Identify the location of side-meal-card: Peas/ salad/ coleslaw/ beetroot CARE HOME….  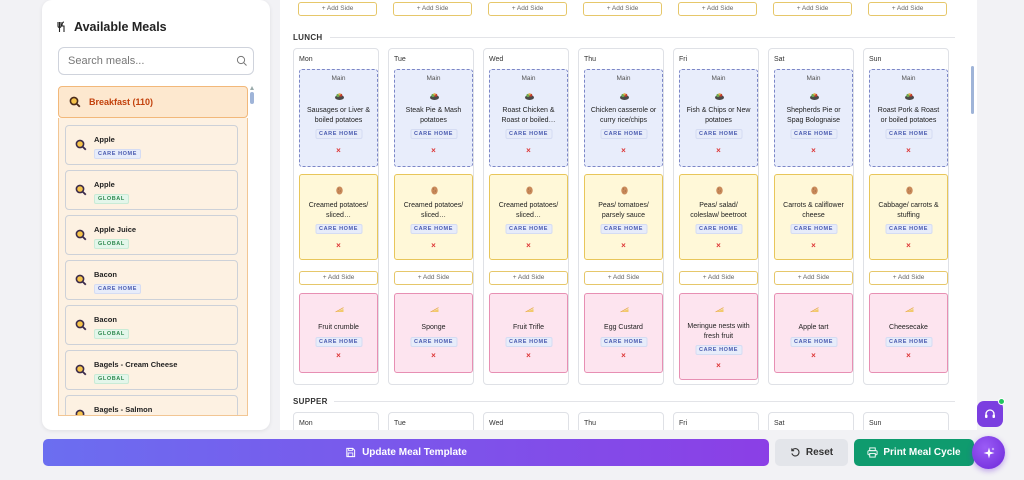
(718, 217).